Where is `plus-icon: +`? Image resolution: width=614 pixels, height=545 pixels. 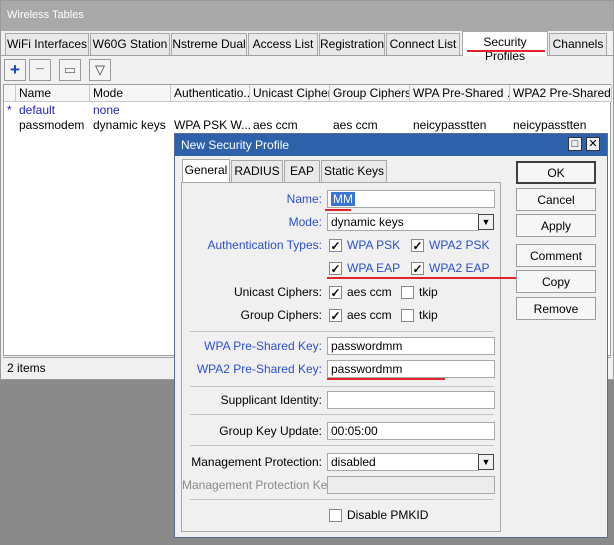 plus-icon: + is located at coordinates (15, 69).